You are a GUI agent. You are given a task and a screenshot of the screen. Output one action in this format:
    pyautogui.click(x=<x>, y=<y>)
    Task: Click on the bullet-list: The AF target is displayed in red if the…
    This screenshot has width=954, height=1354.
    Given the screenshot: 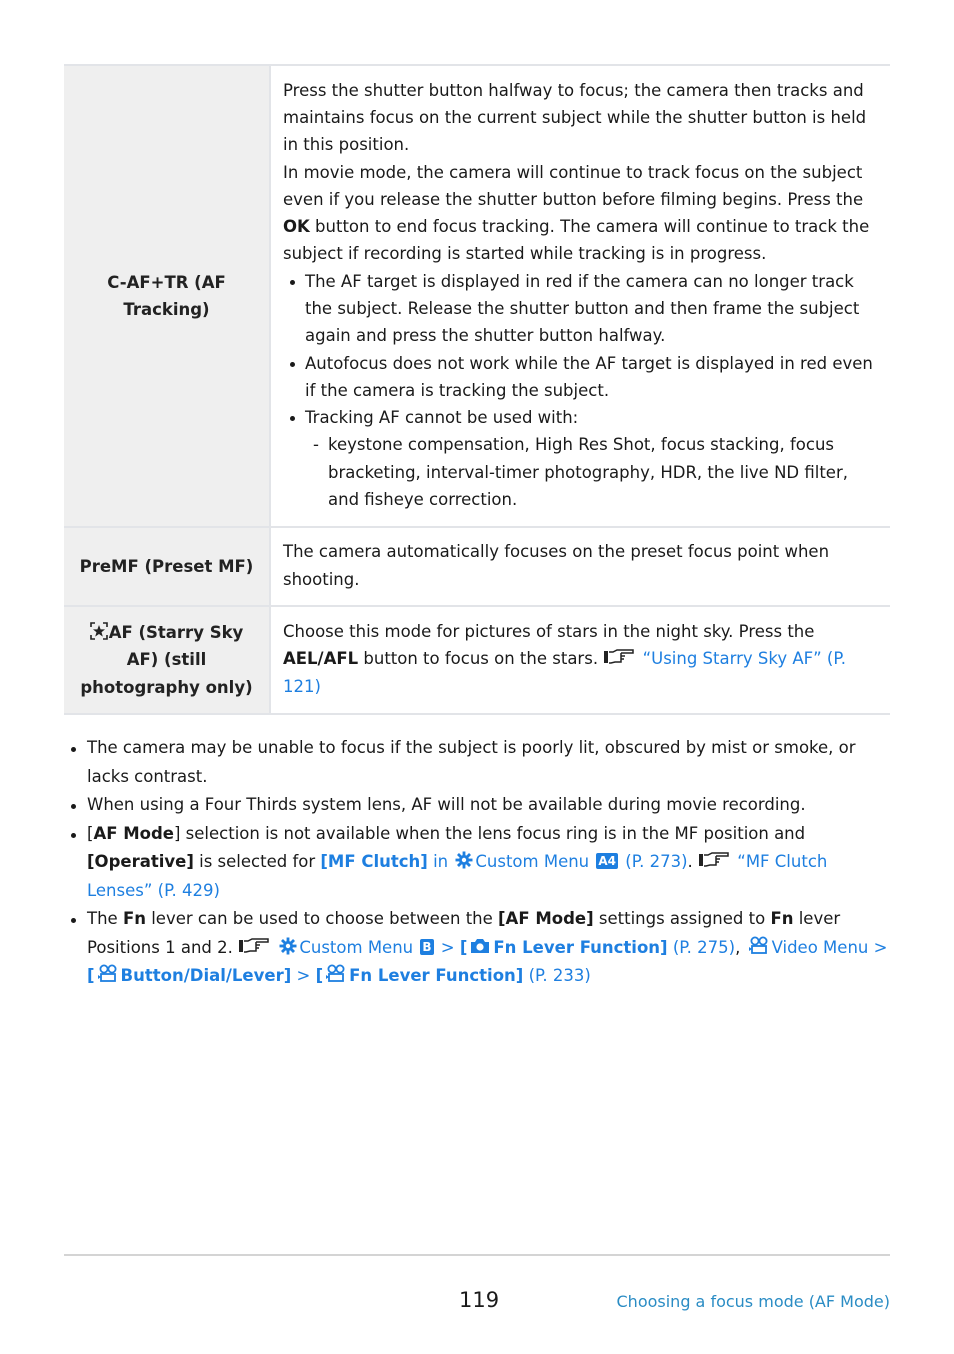 What is the action you would take?
    pyautogui.click(x=580, y=391)
    